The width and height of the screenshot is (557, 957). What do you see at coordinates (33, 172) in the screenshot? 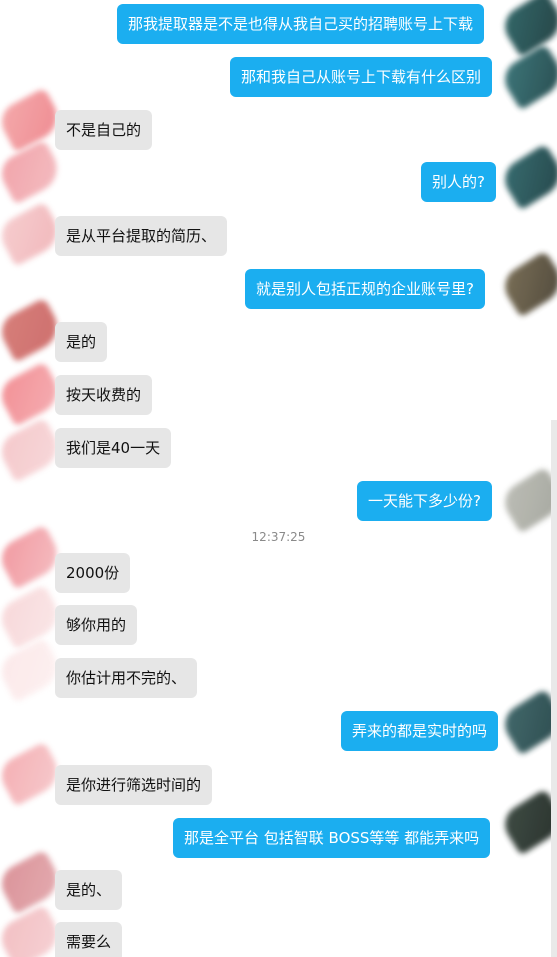
I see `contact-avatar` at bounding box center [33, 172].